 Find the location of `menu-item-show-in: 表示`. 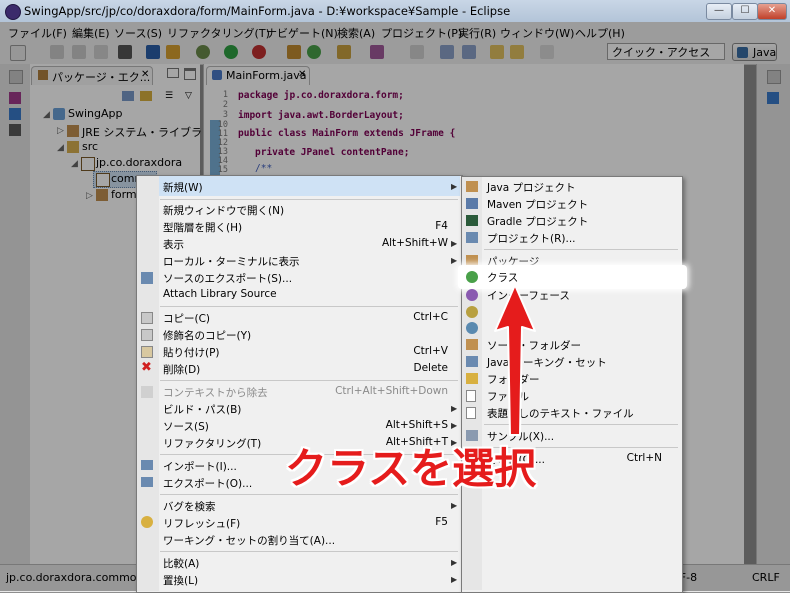

menu-item-show-in: 表示 is located at coordinates (173, 244).